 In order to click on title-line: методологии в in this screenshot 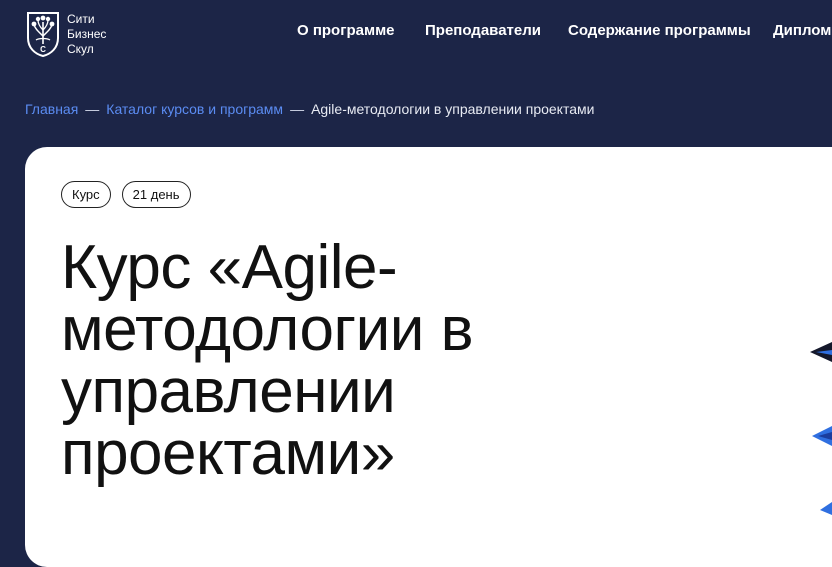, I will do `click(267, 329)`.